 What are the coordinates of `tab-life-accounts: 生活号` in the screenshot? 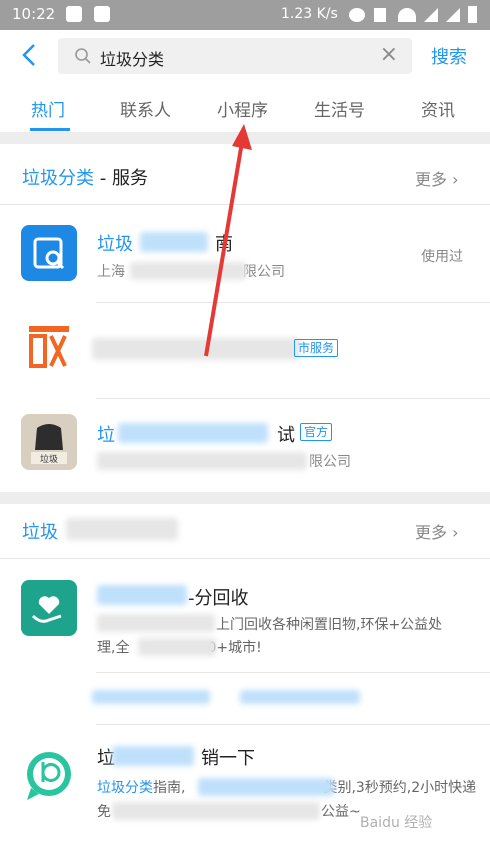 It's located at (339, 108).